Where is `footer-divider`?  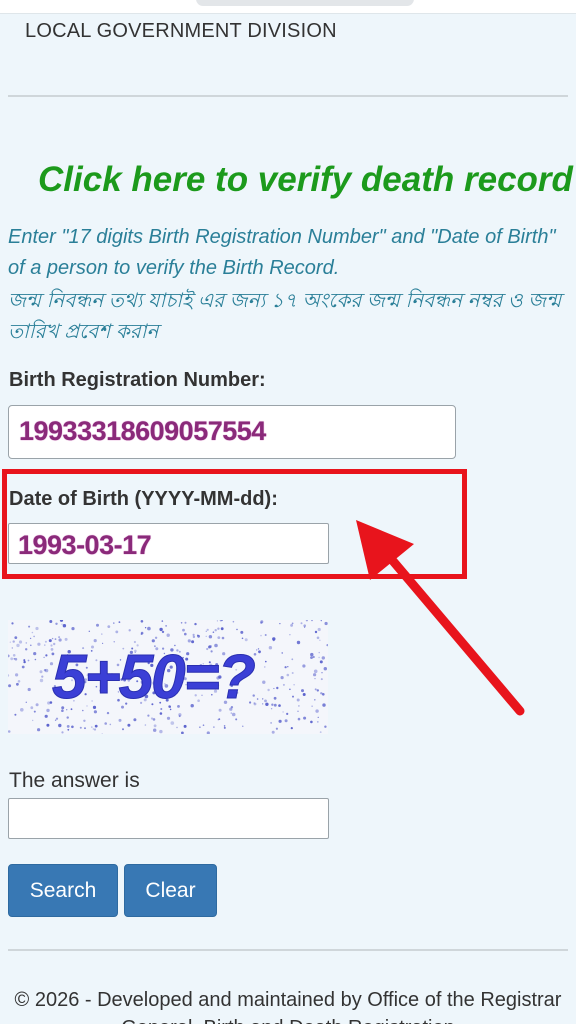
footer-divider is located at coordinates (288, 950).